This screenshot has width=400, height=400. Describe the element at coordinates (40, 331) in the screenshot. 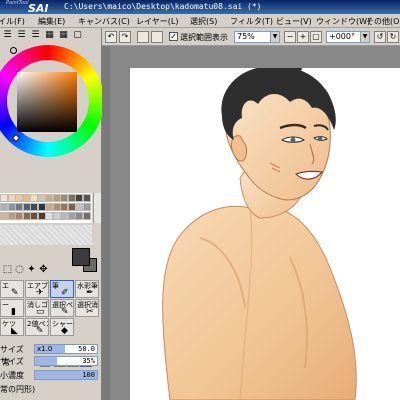

I see `binary-pen-icon: ✎` at that location.